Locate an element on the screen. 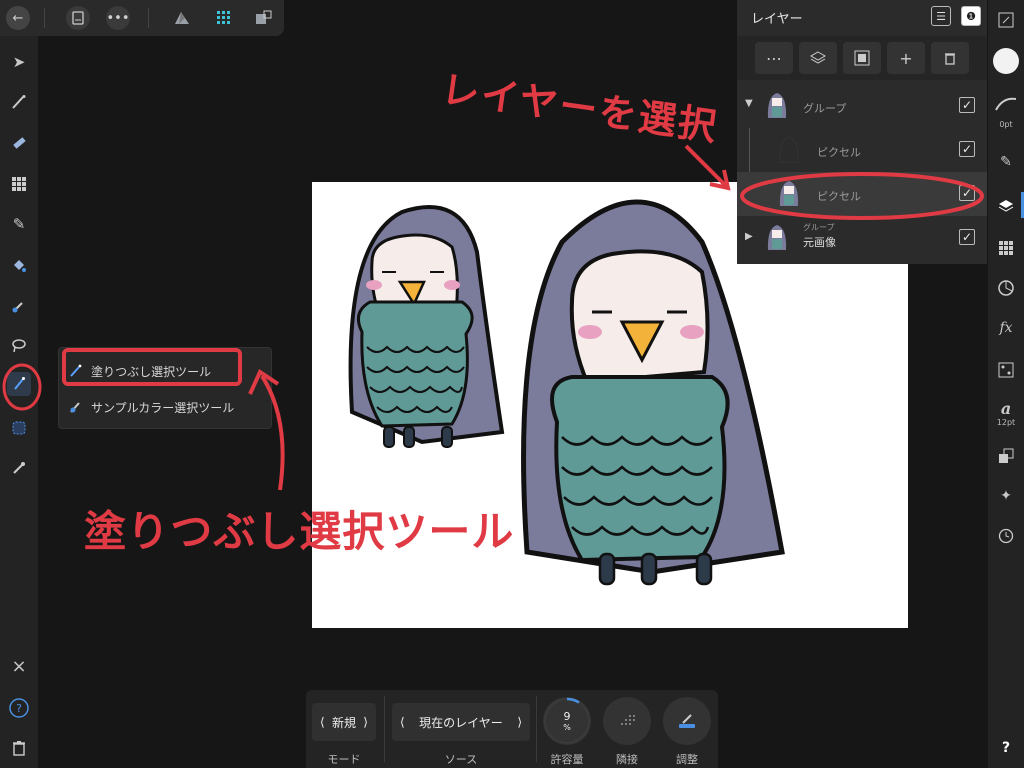 The image size is (1024, 768). flyout-highlight-annotation is located at coordinates (152, 367).